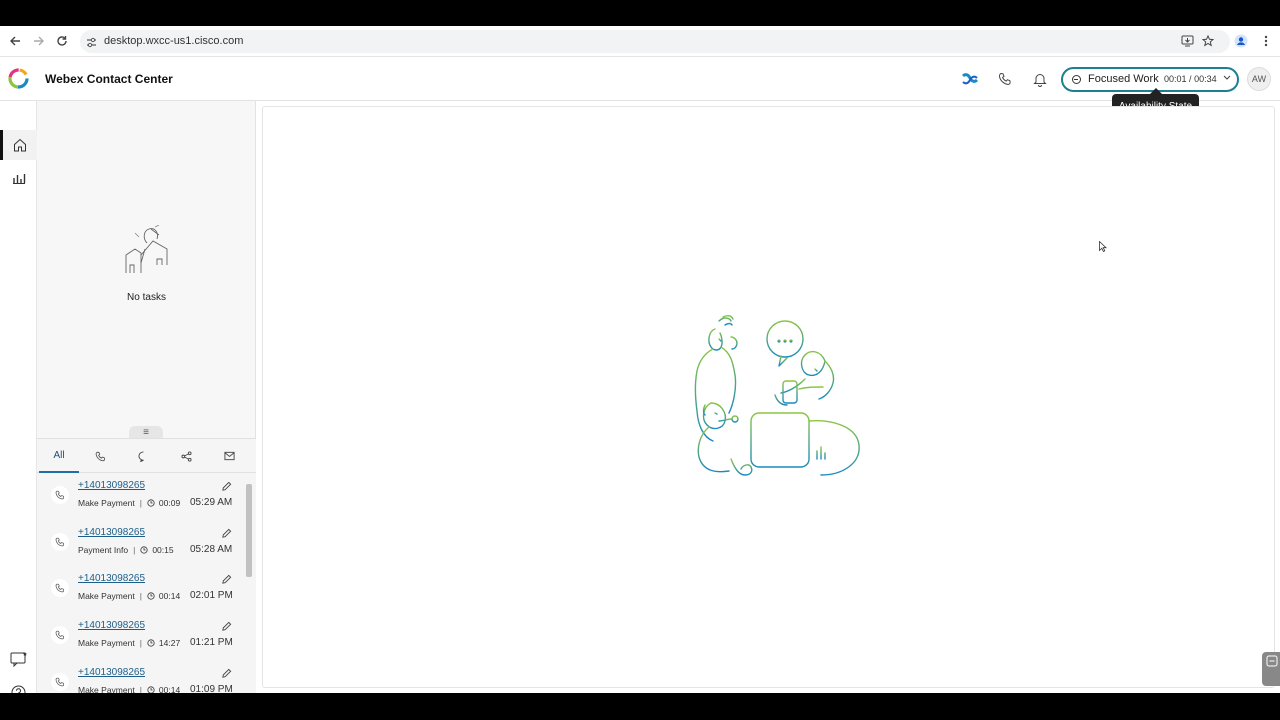 The image size is (1280, 720). I want to click on side-widget-tab, so click(1271, 669).